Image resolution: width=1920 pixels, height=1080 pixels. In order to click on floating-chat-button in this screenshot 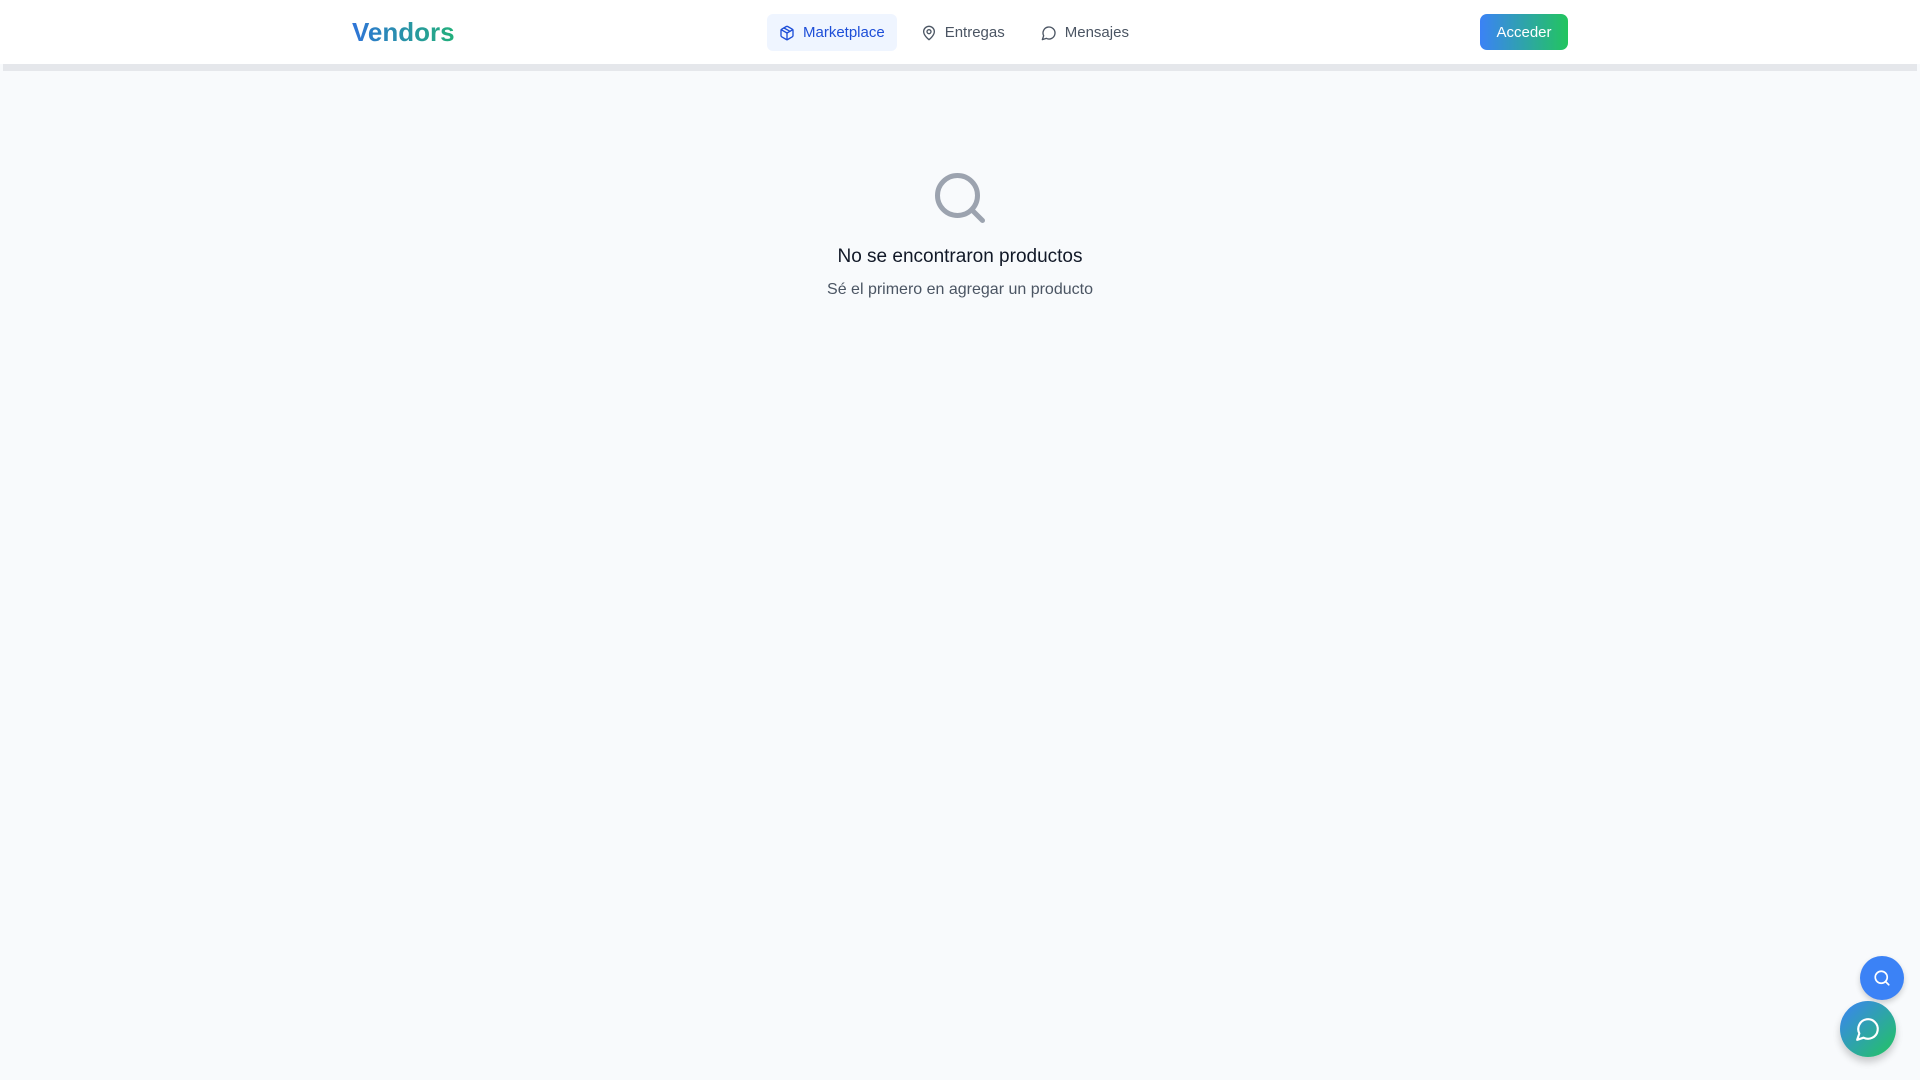, I will do `click(1868, 1029)`.